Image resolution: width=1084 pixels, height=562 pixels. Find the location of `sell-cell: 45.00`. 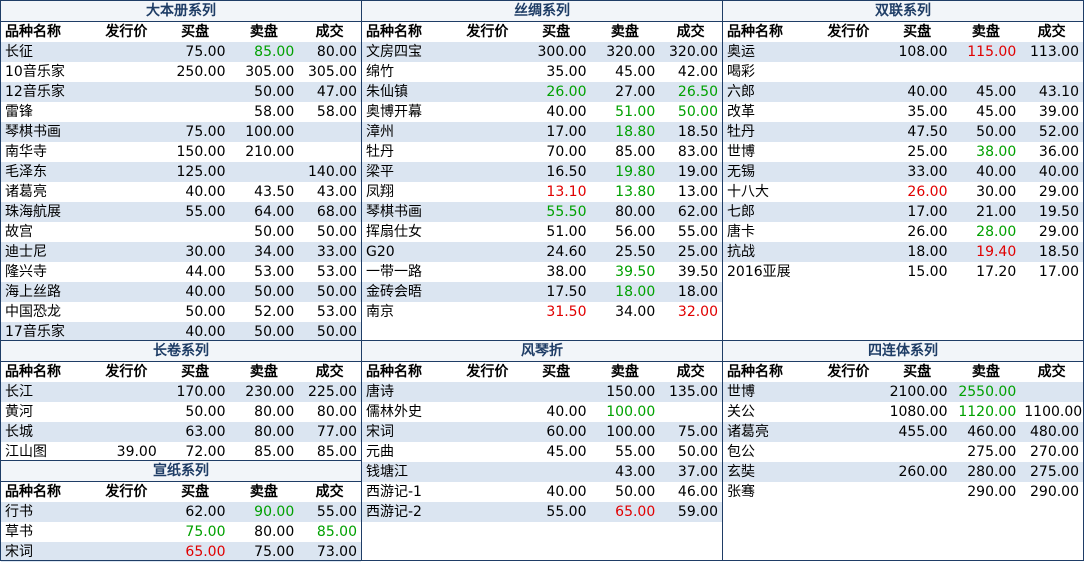

sell-cell: 45.00 is located at coordinates (625, 72).